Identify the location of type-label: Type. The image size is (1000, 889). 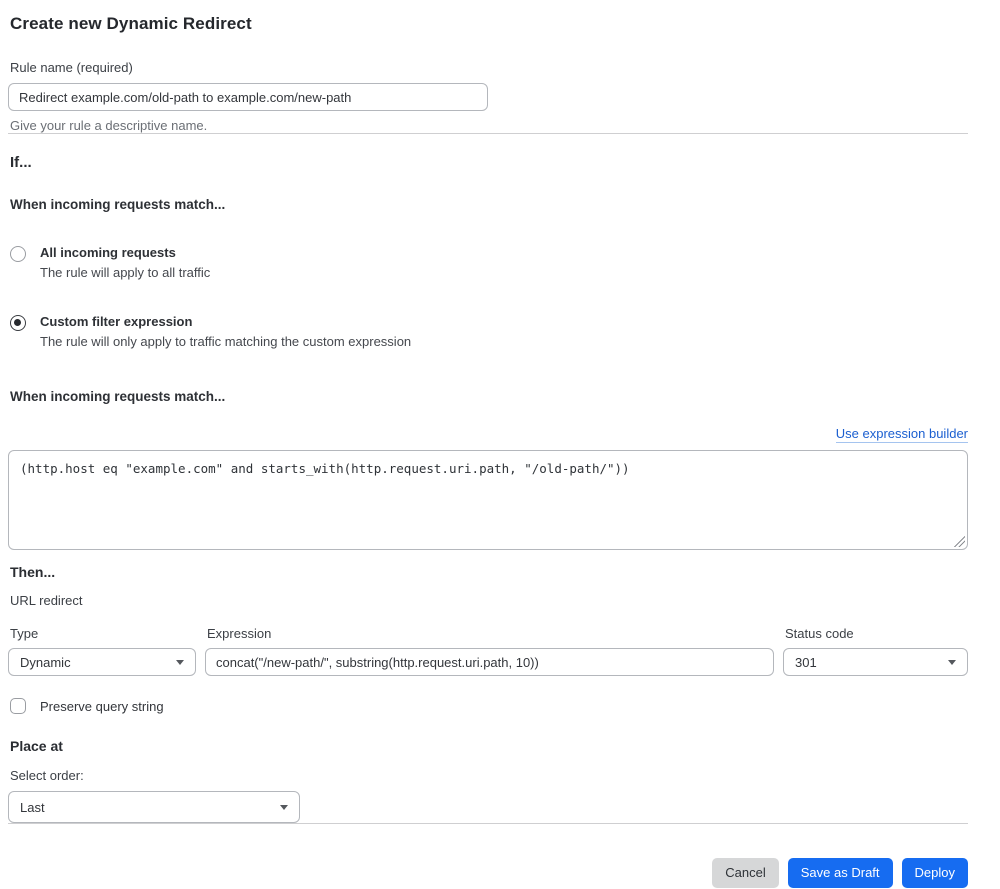
(24, 633).